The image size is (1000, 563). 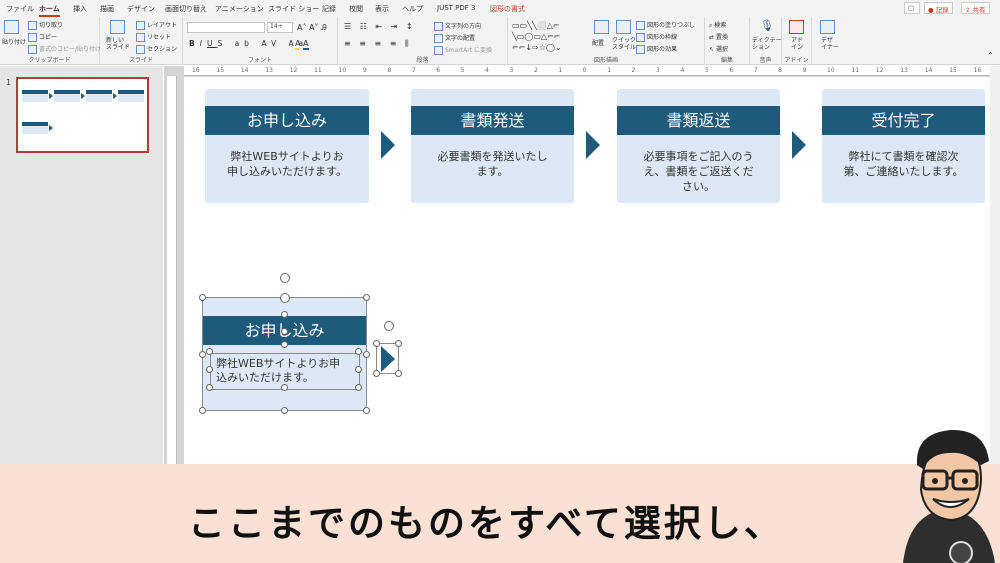 What do you see at coordinates (492, 164) in the screenshot?
I see `step-body: 必要書類を発送いたし ます。` at bounding box center [492, 164].